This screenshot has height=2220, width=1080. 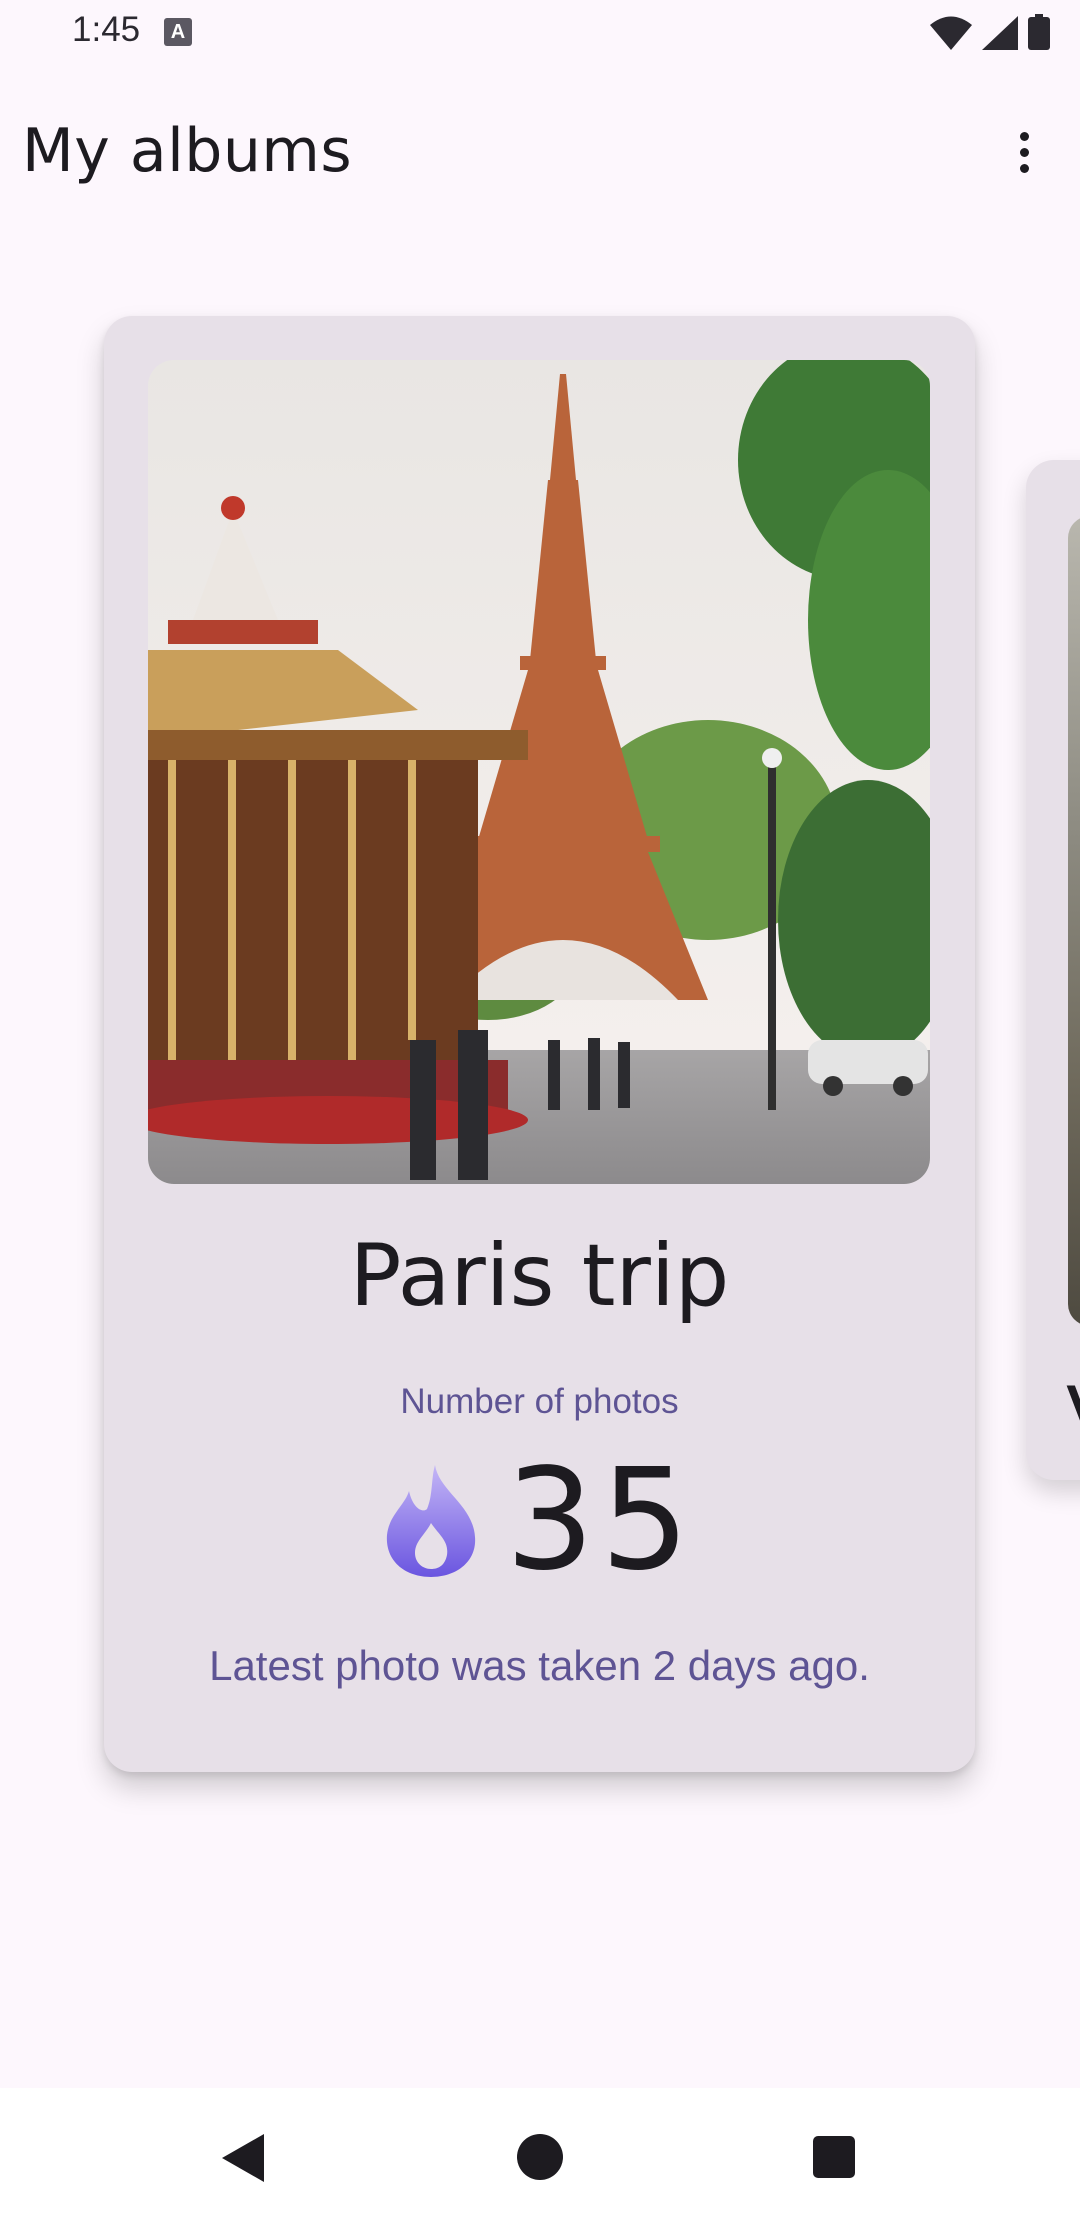 I want to click on photo-count-row: 35, so click(x=539, y=1521).